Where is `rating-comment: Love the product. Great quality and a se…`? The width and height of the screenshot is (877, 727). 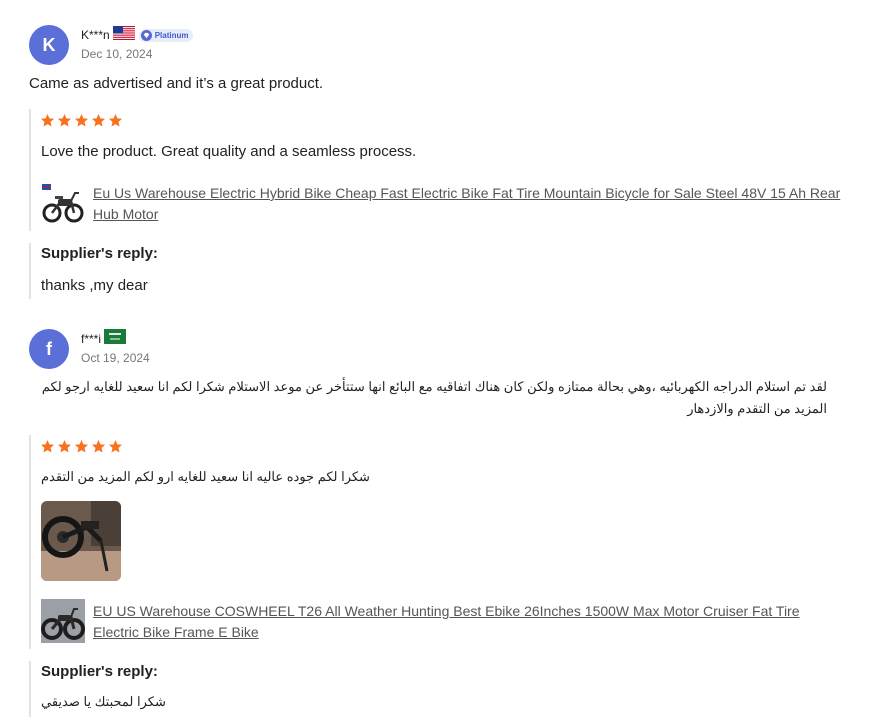
rating-comment: Love the product. Great quality and a se… is located at coordinates (229, 151).